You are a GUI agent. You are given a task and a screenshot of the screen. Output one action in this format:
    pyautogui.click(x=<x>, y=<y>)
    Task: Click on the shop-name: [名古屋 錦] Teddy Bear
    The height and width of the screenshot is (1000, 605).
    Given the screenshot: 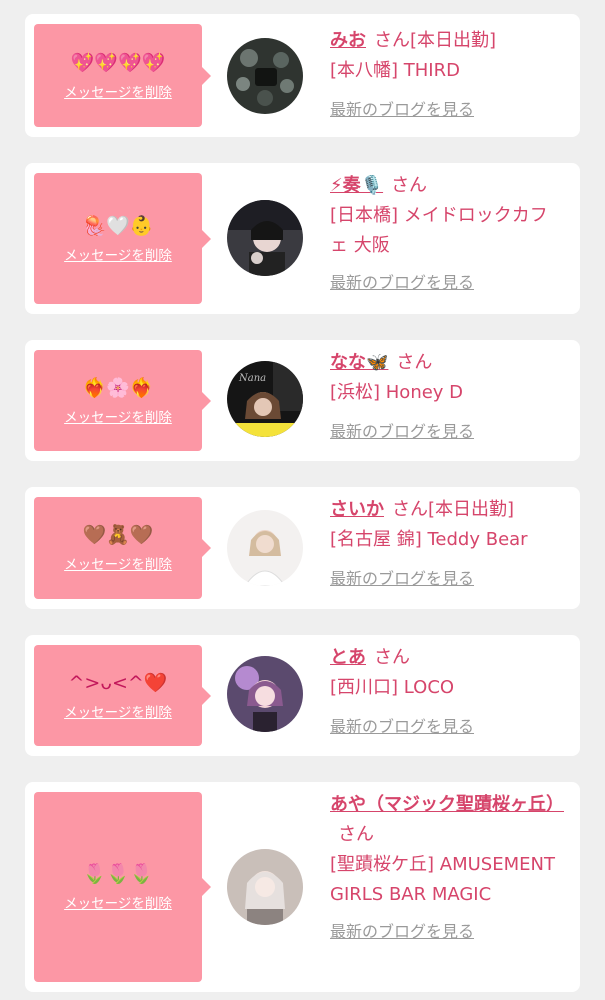 What is the action you would take?
    pyautogui.click(x=429, y=539)
    